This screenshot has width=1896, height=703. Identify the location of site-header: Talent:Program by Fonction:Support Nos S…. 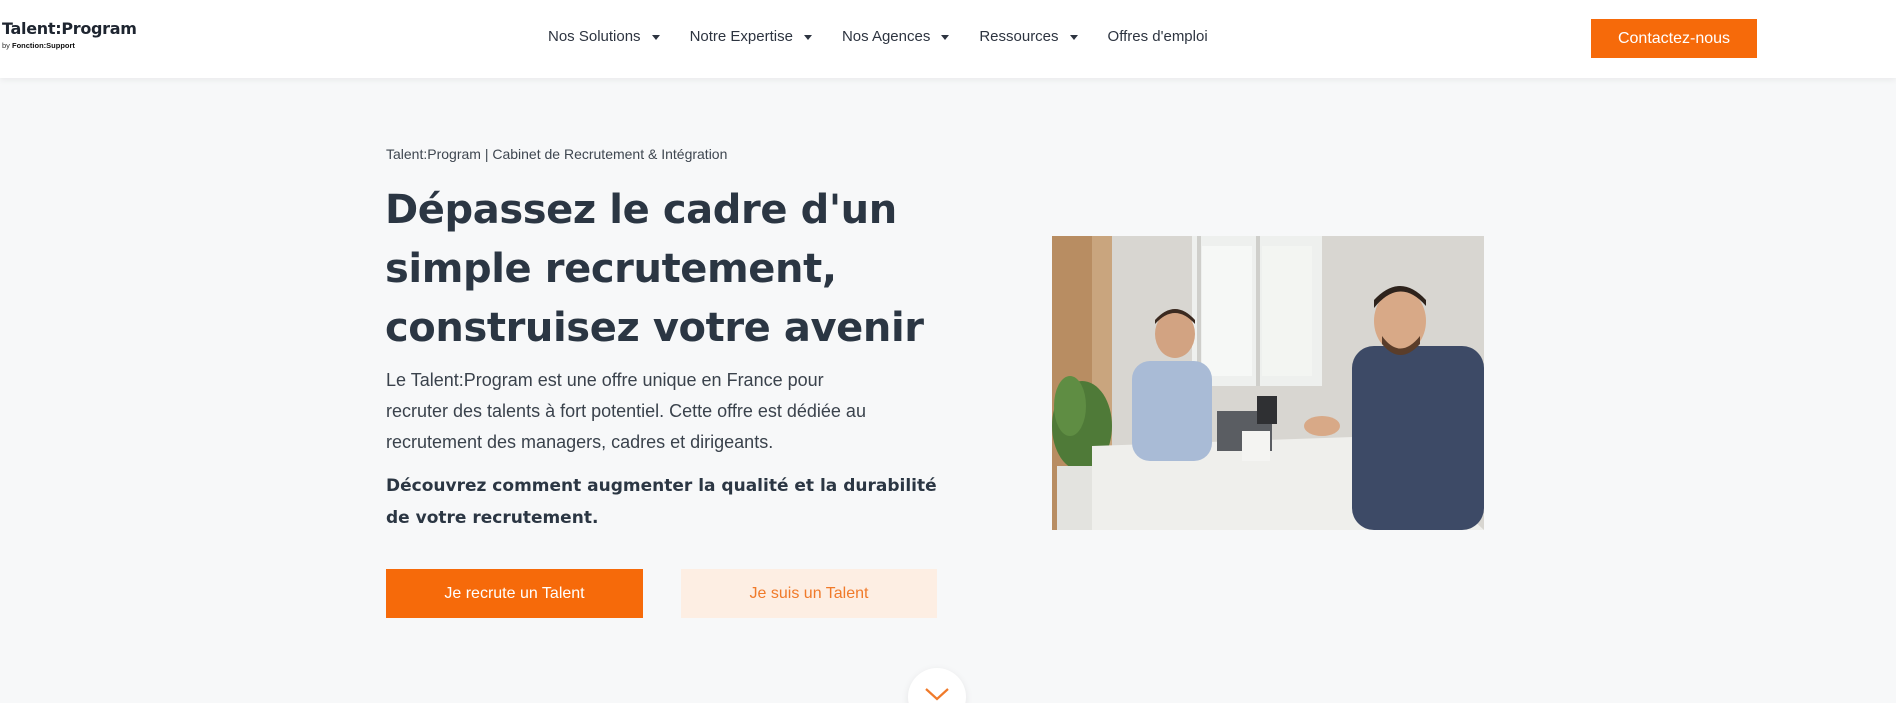
(948, 39).